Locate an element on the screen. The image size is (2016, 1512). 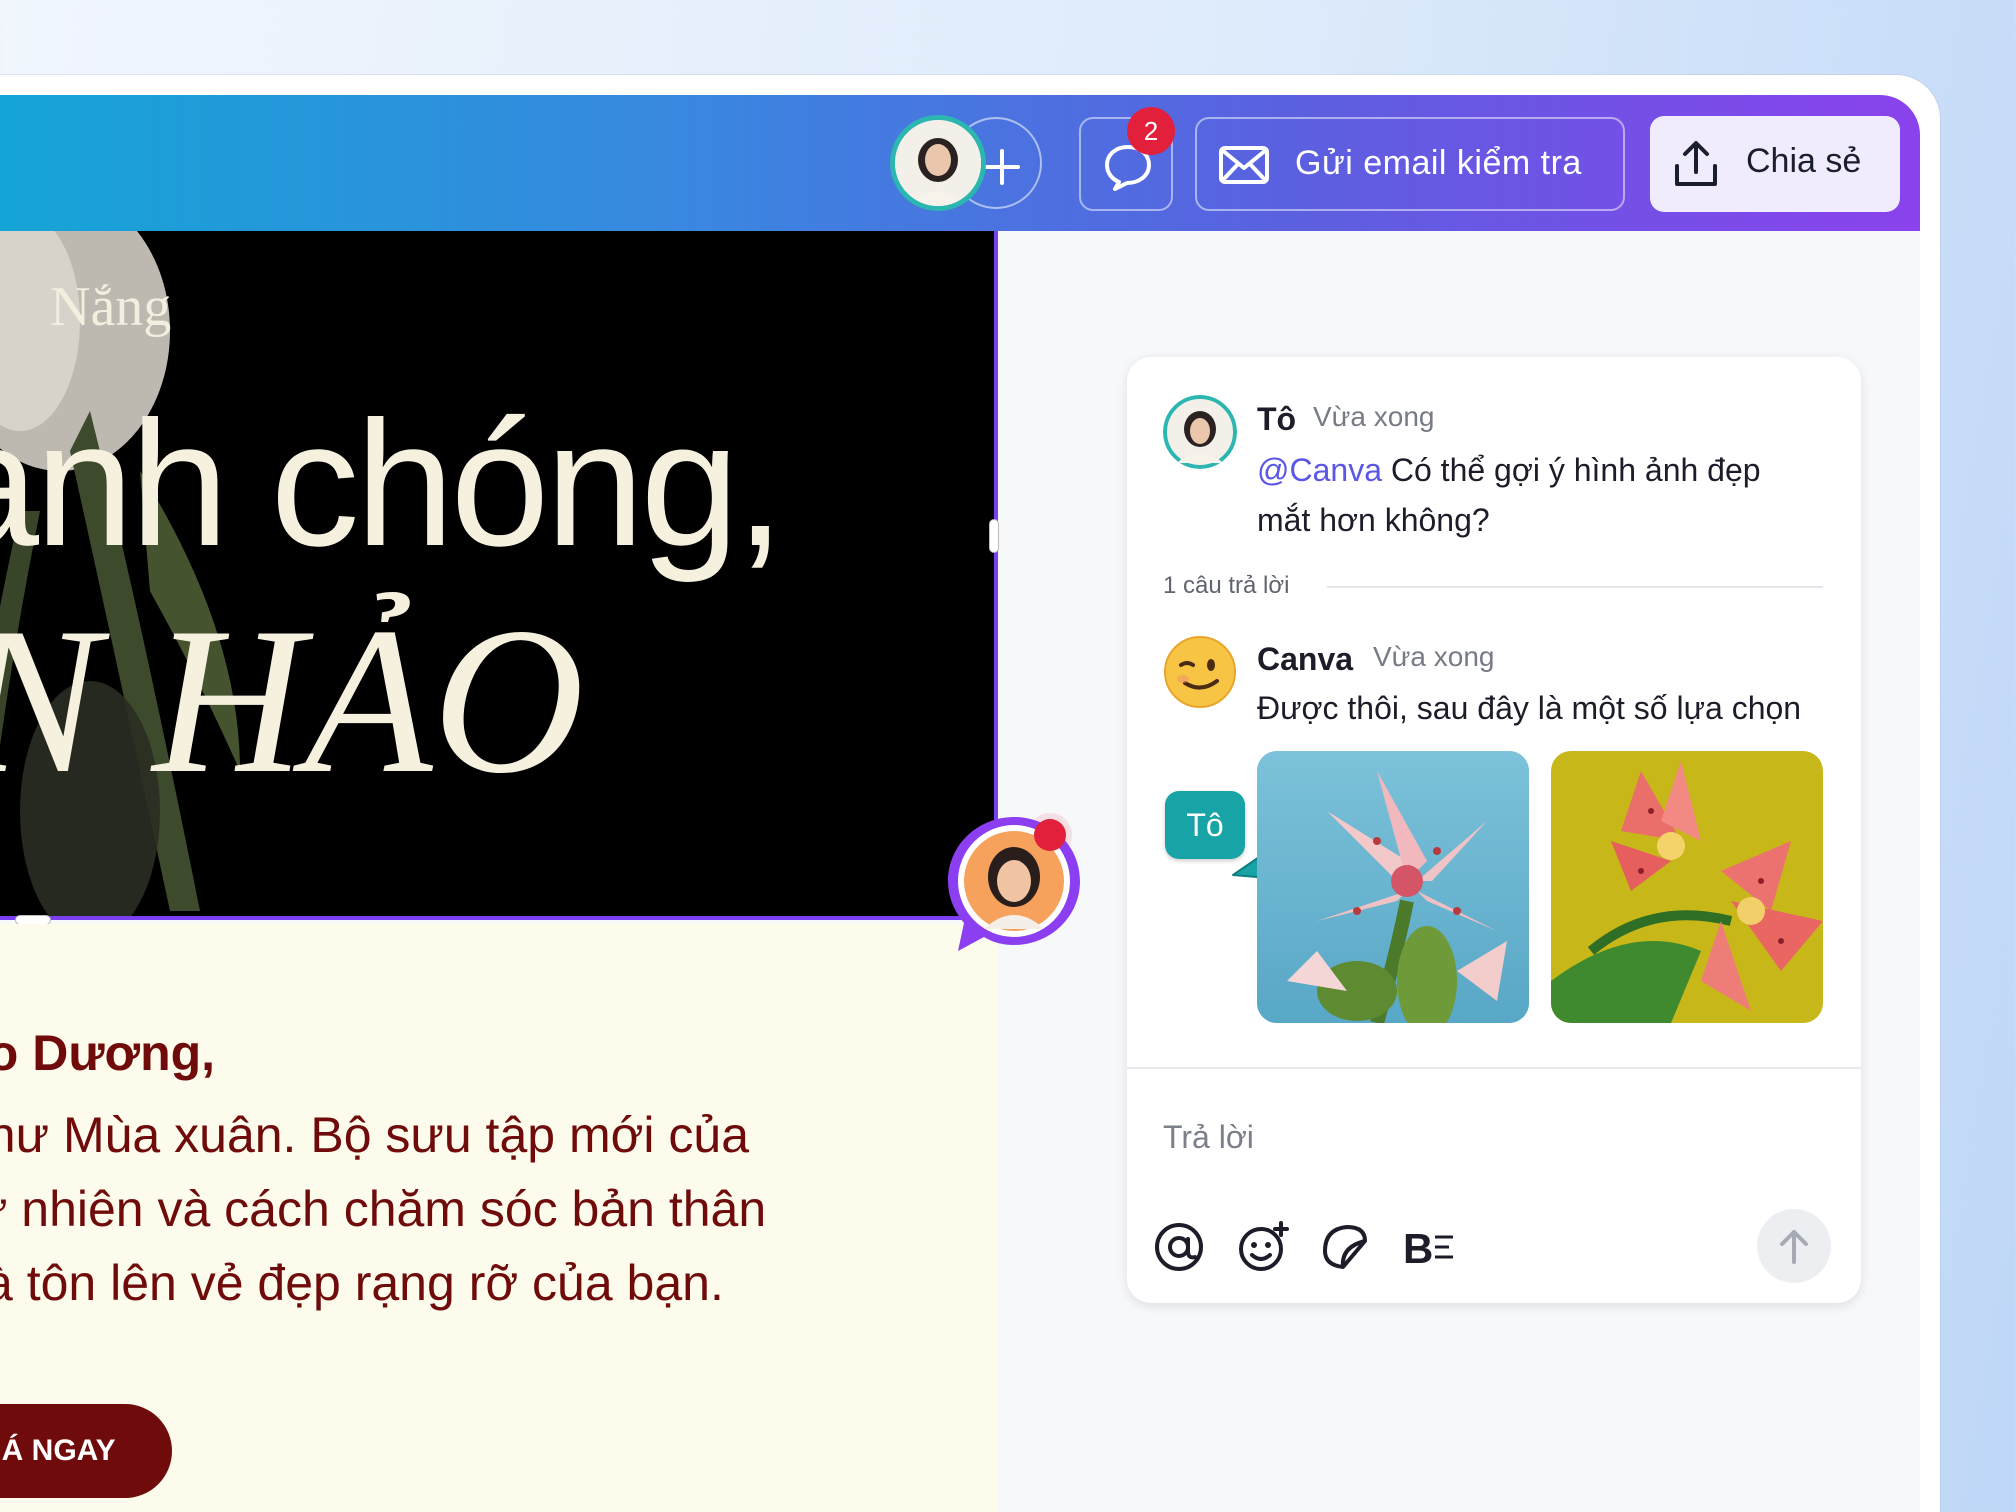
commenter-avatar is located at coordinates (1200, 432).